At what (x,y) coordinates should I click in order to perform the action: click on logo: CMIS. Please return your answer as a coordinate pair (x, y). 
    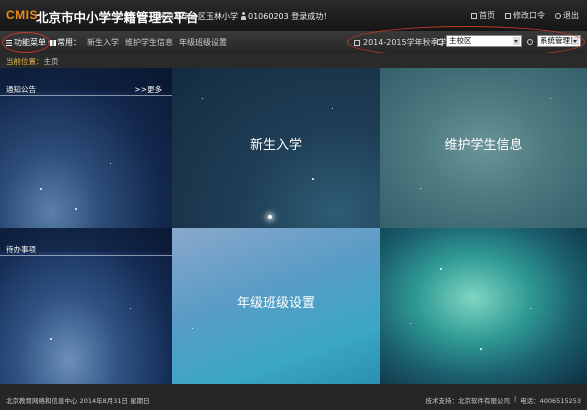
    Looking at the image, I should click on (22, 15).